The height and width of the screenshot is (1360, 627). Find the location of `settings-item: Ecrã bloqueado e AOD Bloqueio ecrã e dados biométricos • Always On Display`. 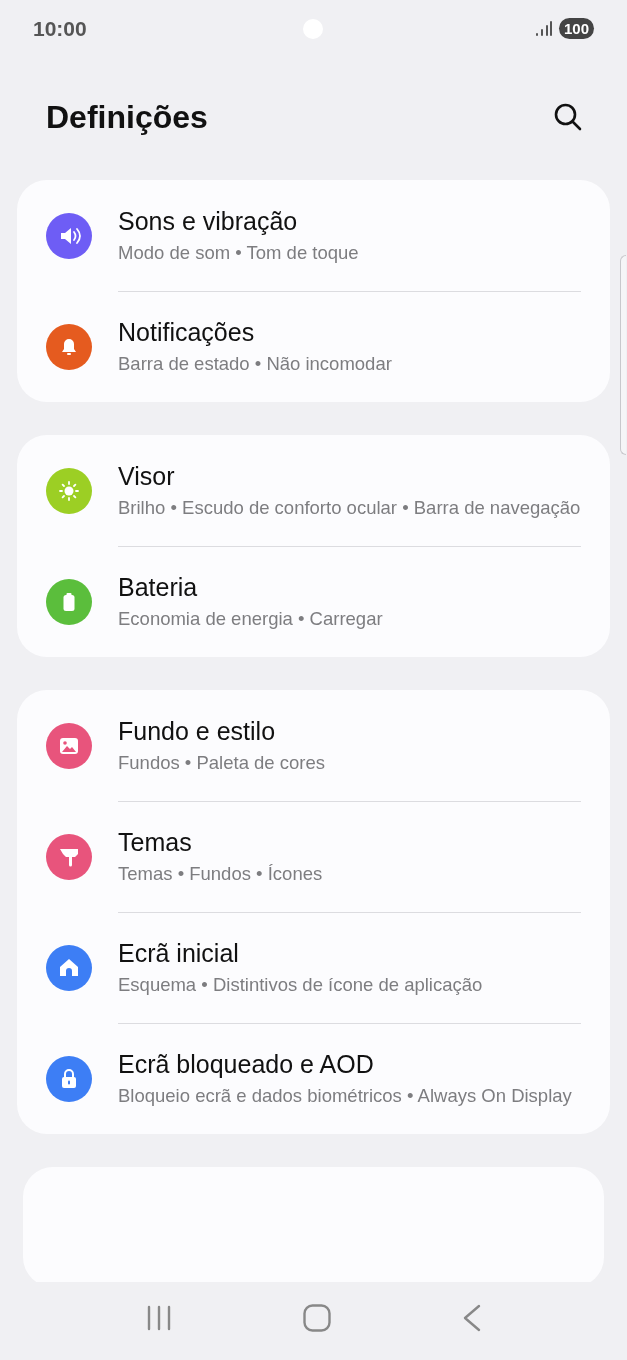

settings-item: Ecrã bloqueado e AOD Bloqueio ecrã e dados biométricos • Always On Display is located at coordinates (313, 1078).